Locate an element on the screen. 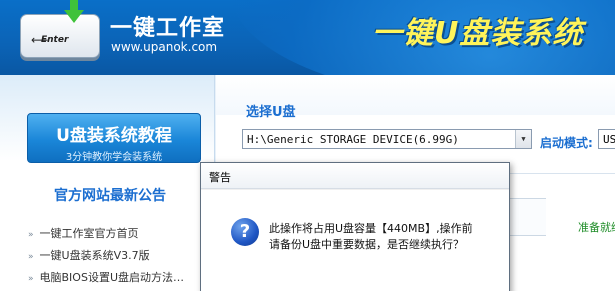 This screenshot has height=291, width=615. status-text: 准备就绪 is located at coordinates (596, 227).